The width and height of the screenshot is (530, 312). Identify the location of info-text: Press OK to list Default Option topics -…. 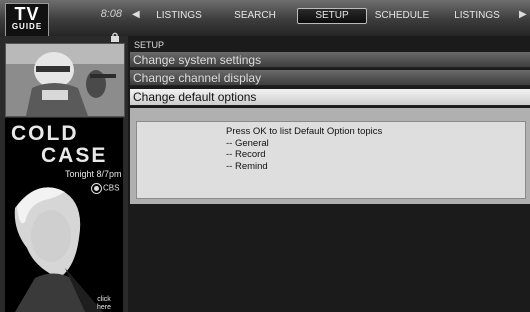
(304, 149).